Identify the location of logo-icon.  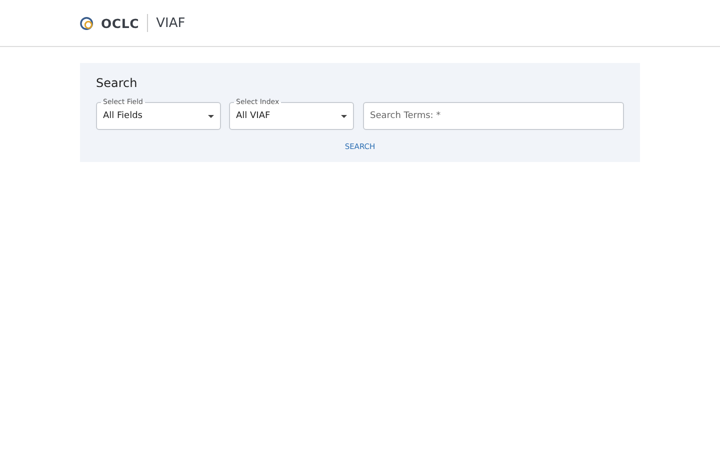
(87, 23).